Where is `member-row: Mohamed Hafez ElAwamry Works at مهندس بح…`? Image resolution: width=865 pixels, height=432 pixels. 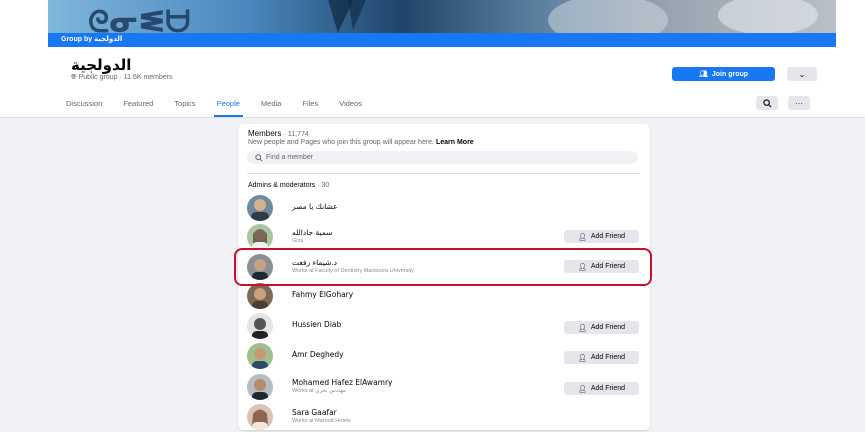 member-row: Mohamed Hafez ElAwamry Works at مهندس بح… is located at coordinates (443, 388).